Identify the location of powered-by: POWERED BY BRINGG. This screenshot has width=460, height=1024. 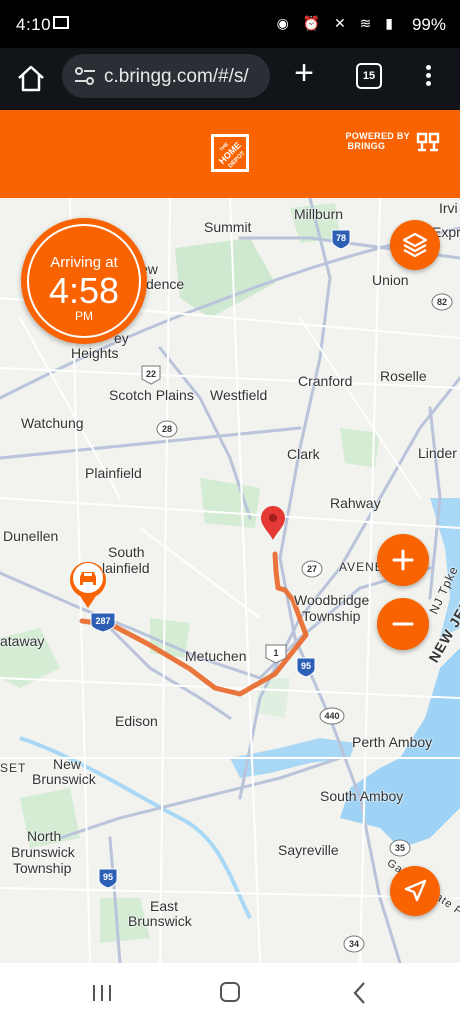
(377, 141).